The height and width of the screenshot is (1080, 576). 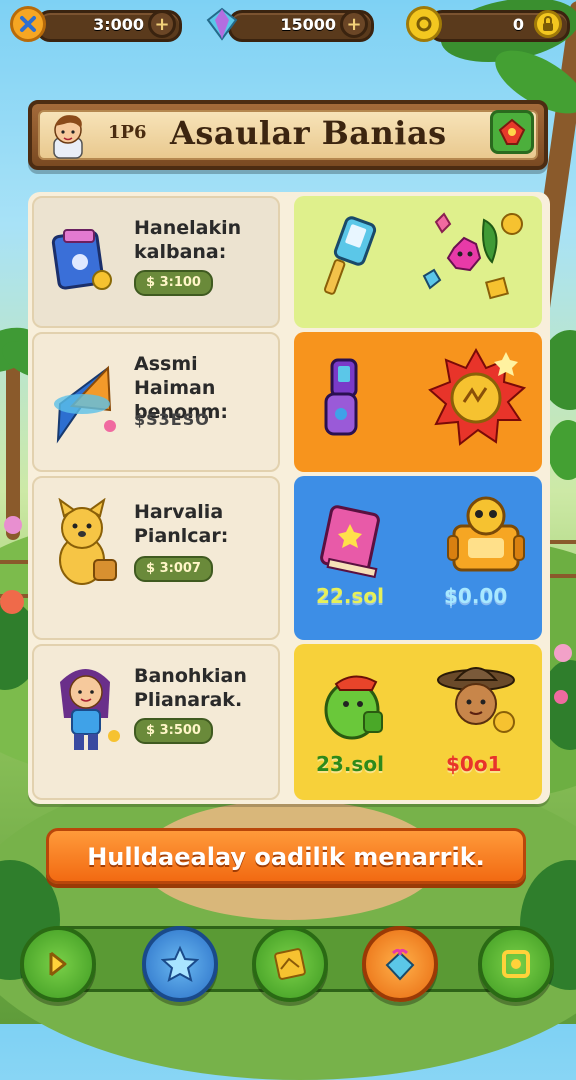 I want to click on shop-item-card: Banohkian Plianarak. $ 3:500, so click(x=156, y=722).